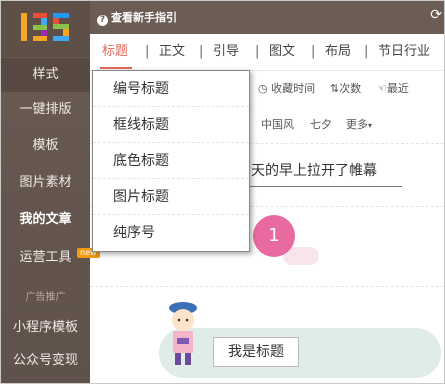 This screenshot has height=384, width=445. Describe the element at coordinates (293, 88) in the screenshot. I see `sort-collect-time-label: 收藏时间` at that location.